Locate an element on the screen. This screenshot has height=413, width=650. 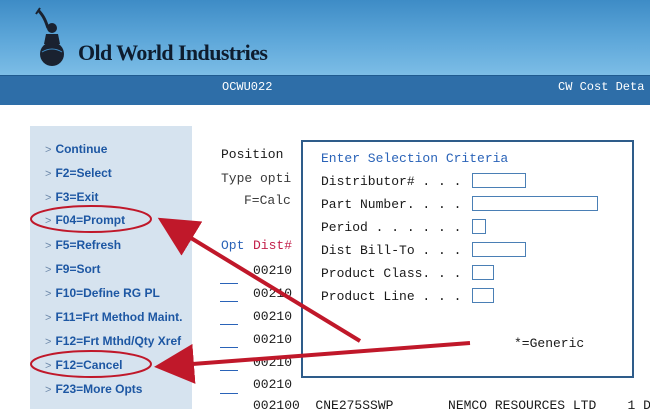
product-class-field is located at coordinates (483, 272).